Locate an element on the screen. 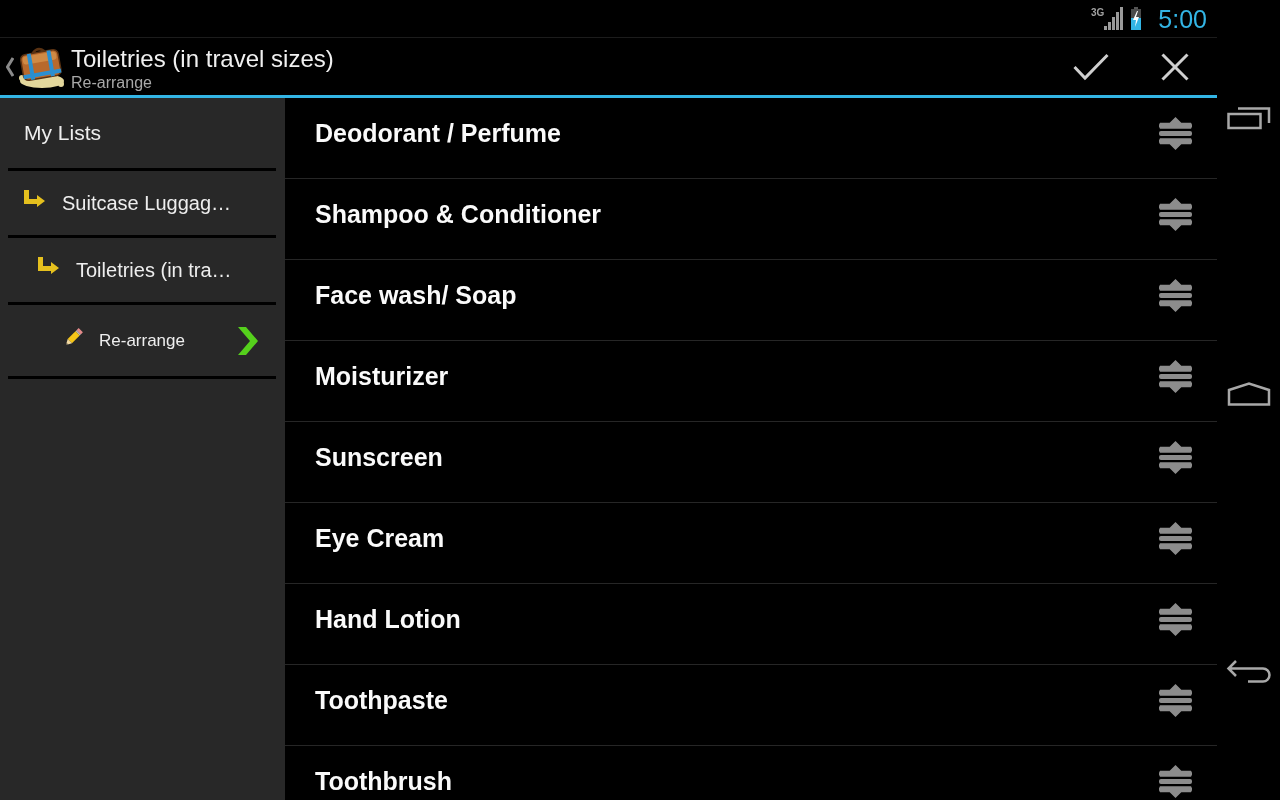 Image resolution: width=1280 pixels, height=800 pixels. list-item-label: Shampoo & Conditioner is located at coordinates (459, 214).